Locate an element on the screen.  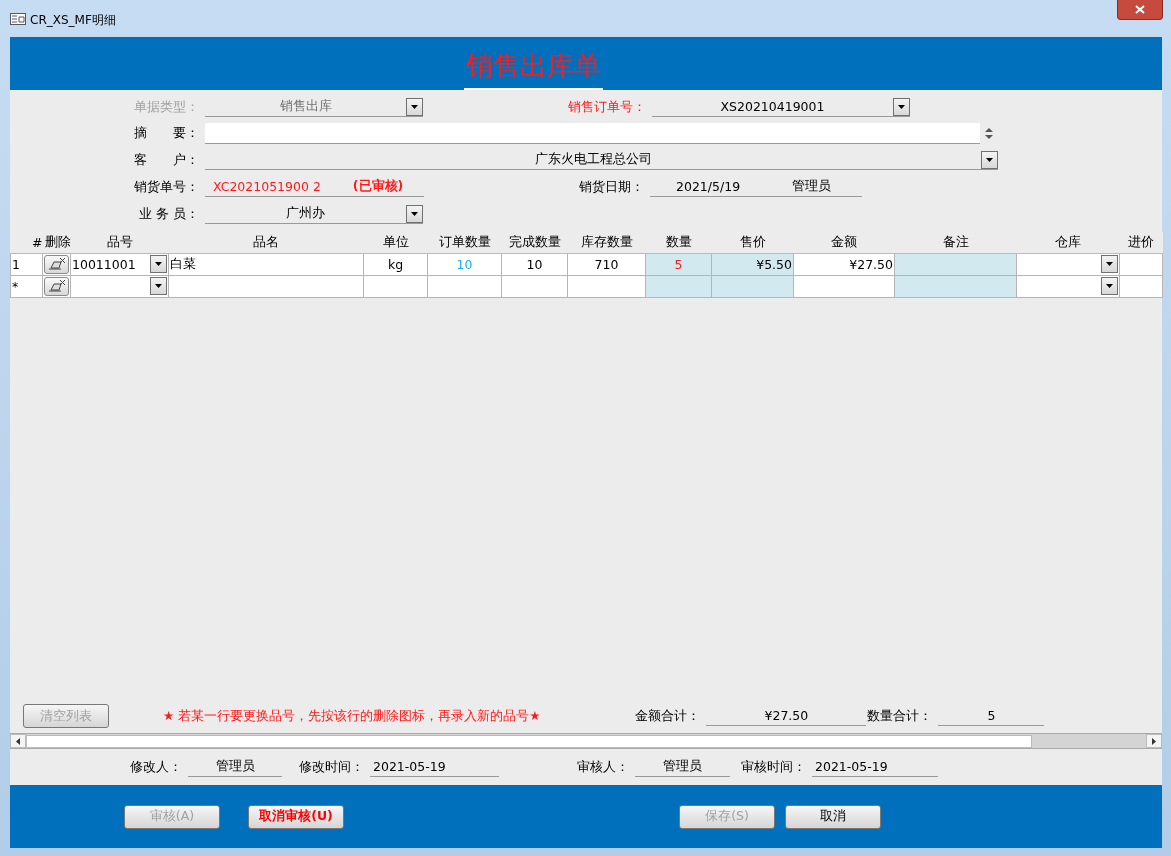
field-value: 2021/5/19 is located at coordinates (708, 186).